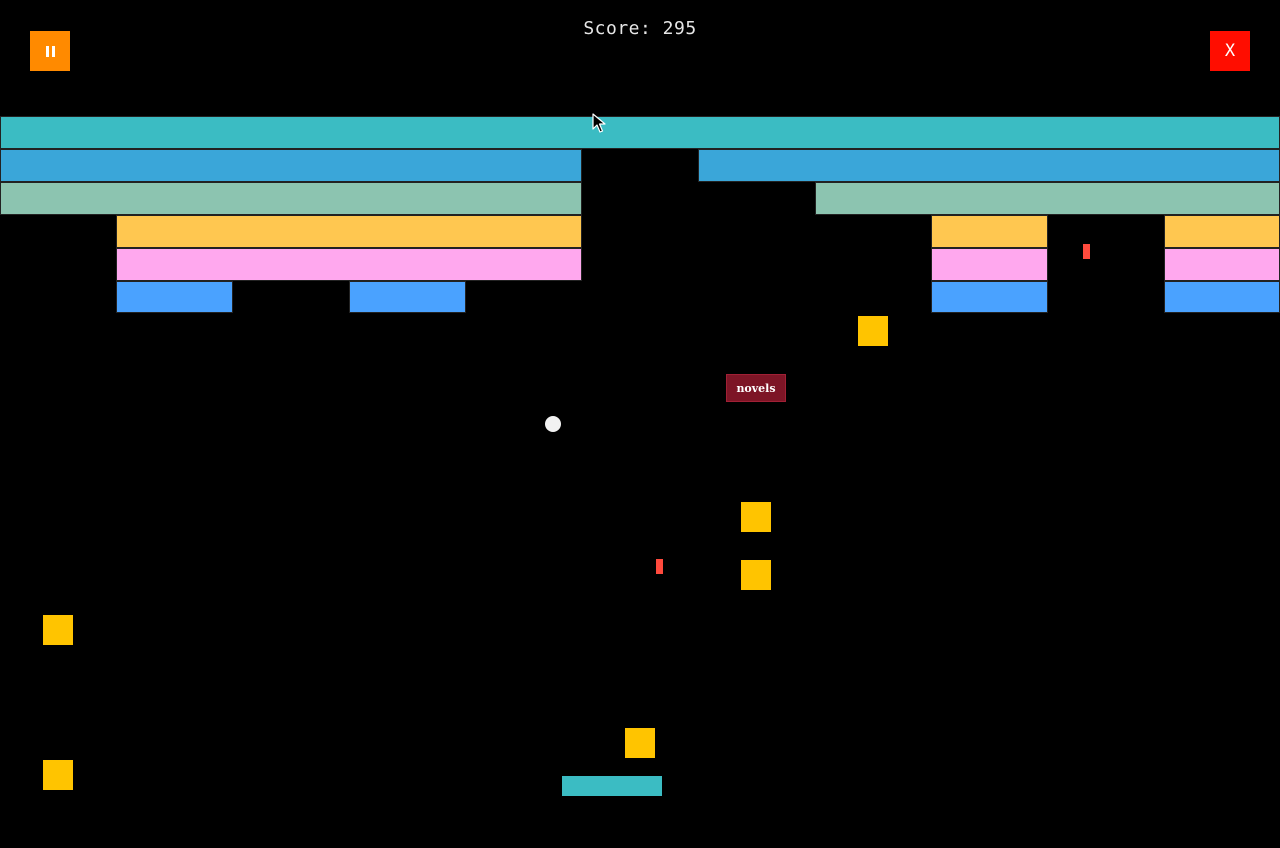  What do you see at coordinates (553, 424) in the screenshot?
I see `ball` at bounding box center [553, 424].